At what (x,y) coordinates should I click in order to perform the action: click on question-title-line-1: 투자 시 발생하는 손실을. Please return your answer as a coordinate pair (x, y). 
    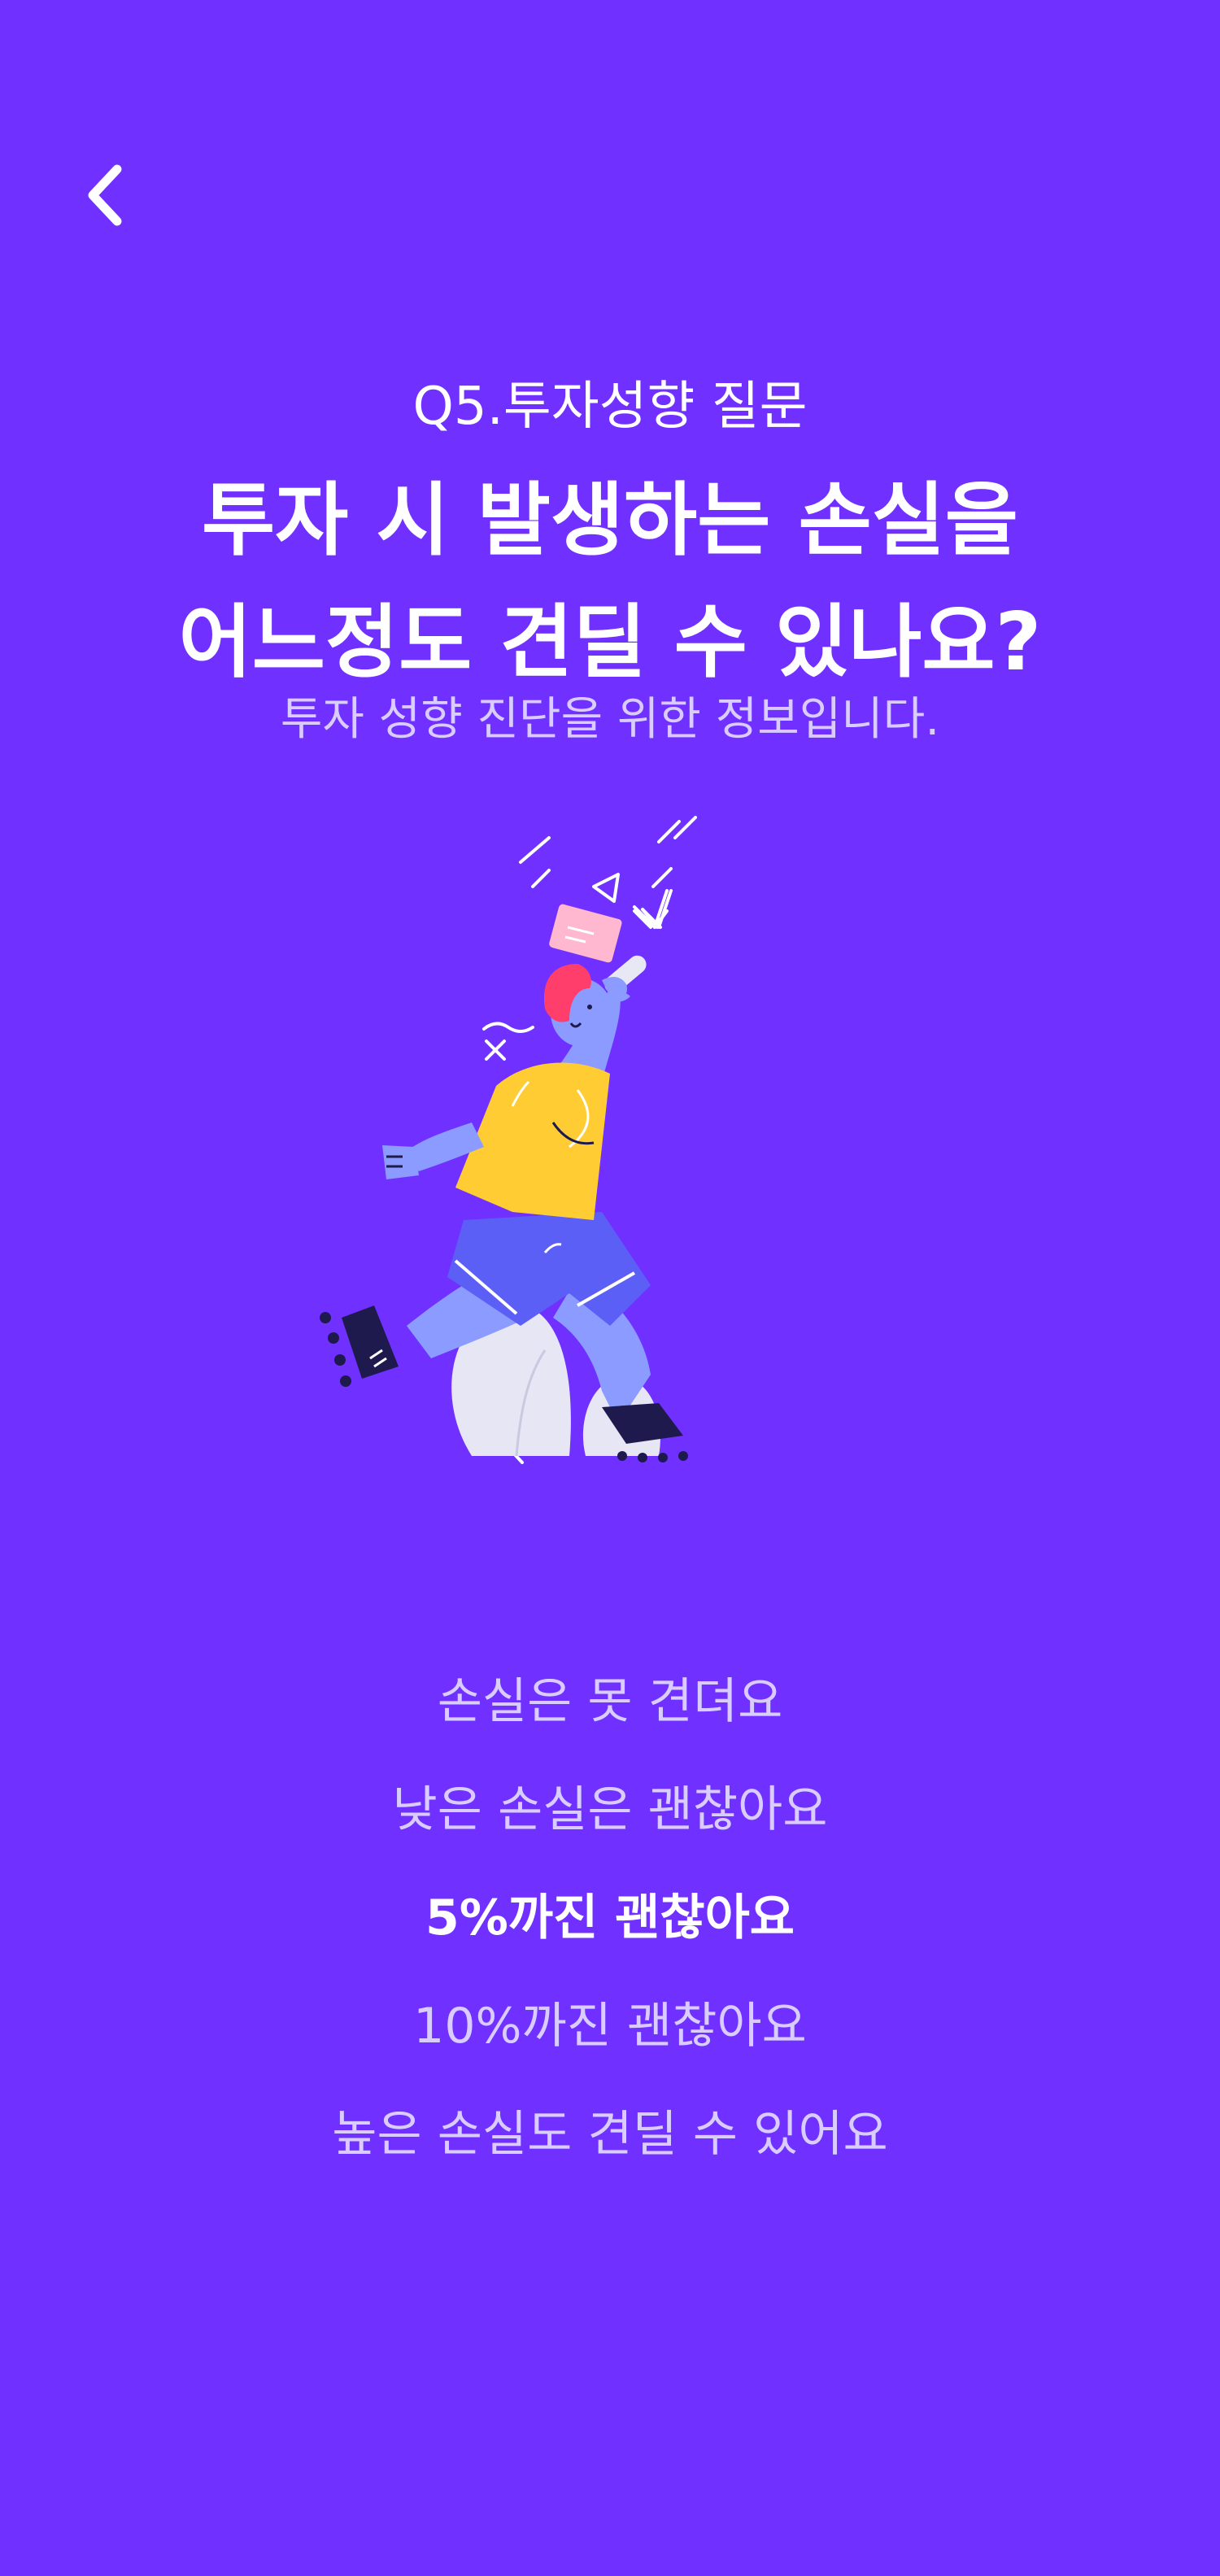
    Looking at the image, I should click on (610, 520).